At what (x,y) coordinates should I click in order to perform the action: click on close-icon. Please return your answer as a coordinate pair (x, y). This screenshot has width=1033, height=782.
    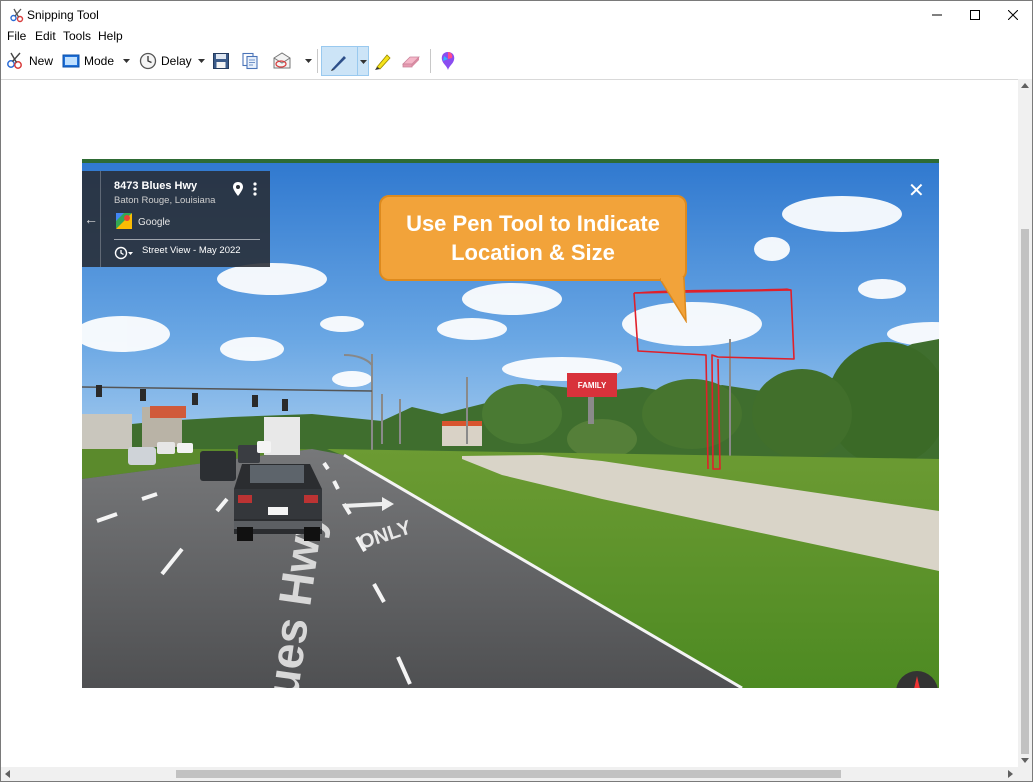
    Looking at the image, I should click on (1013, 14).